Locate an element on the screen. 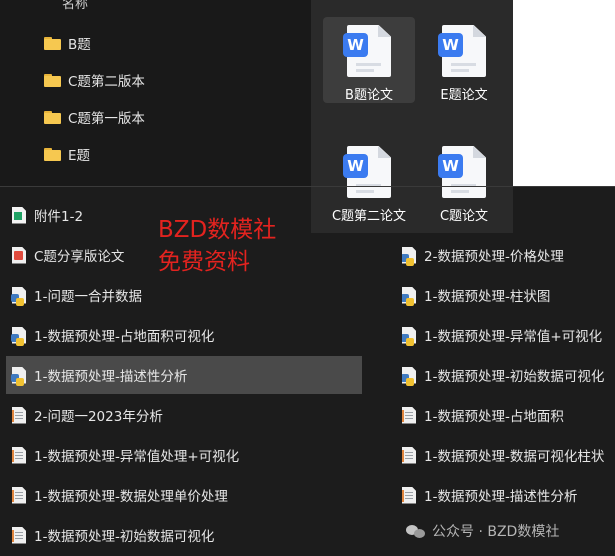 The image size is (615, 556). file-name: 1-数据预处理-异常值+可视化 is located at coordinates (513, 337).